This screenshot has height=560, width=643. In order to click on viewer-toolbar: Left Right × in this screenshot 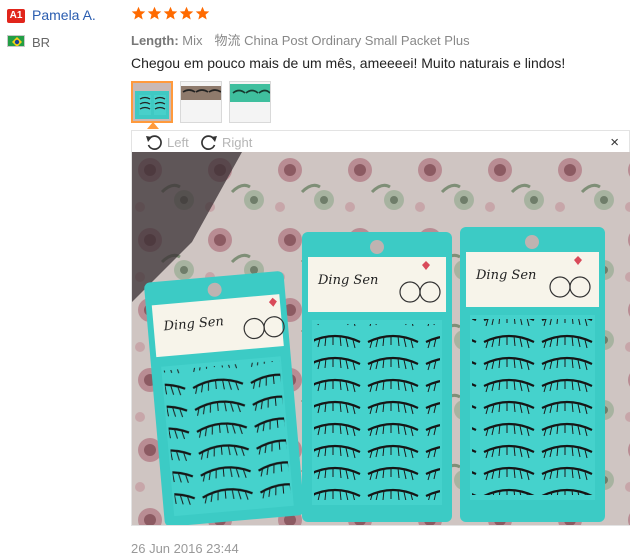, I will do `click(380, 142)`.